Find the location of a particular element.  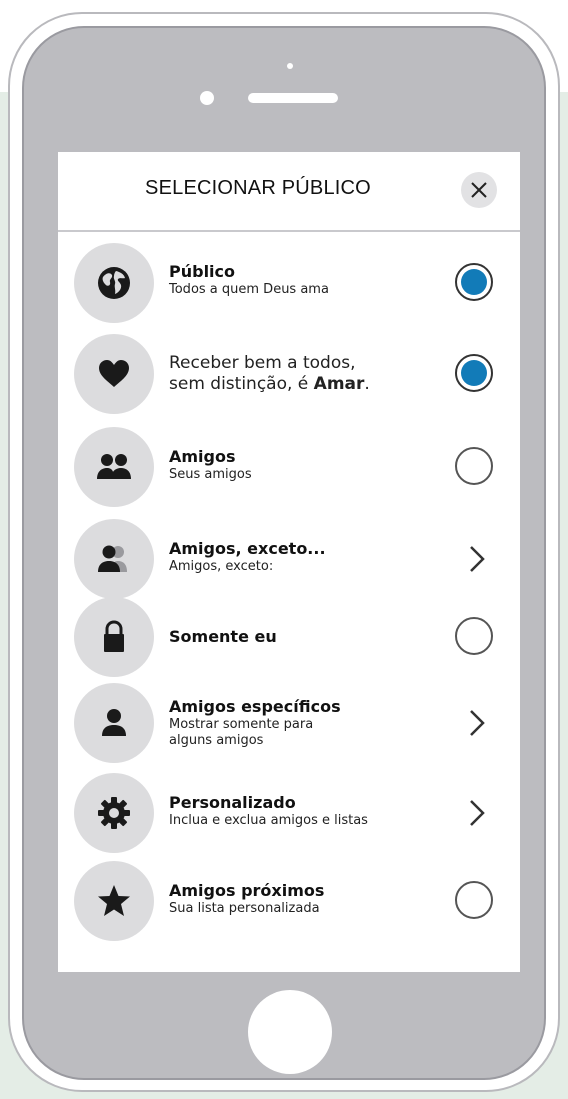

sensor-dot is located at coordinates (207, 98).